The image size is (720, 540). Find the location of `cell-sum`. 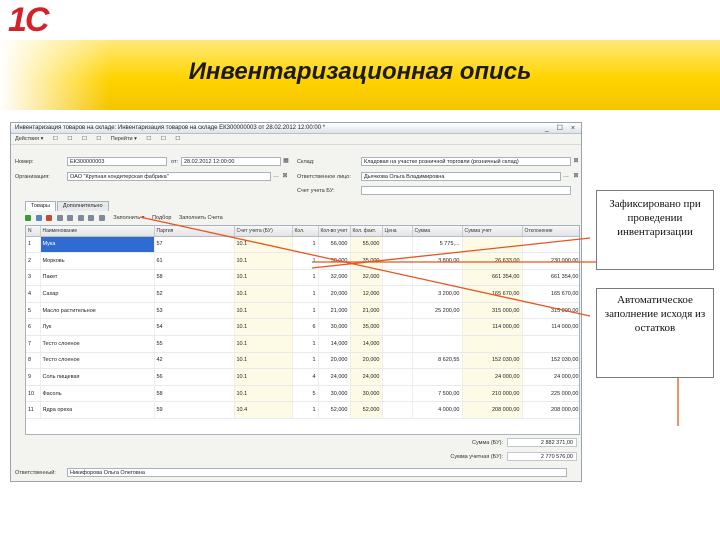

cell-sum is located at coordinates (437, 327).